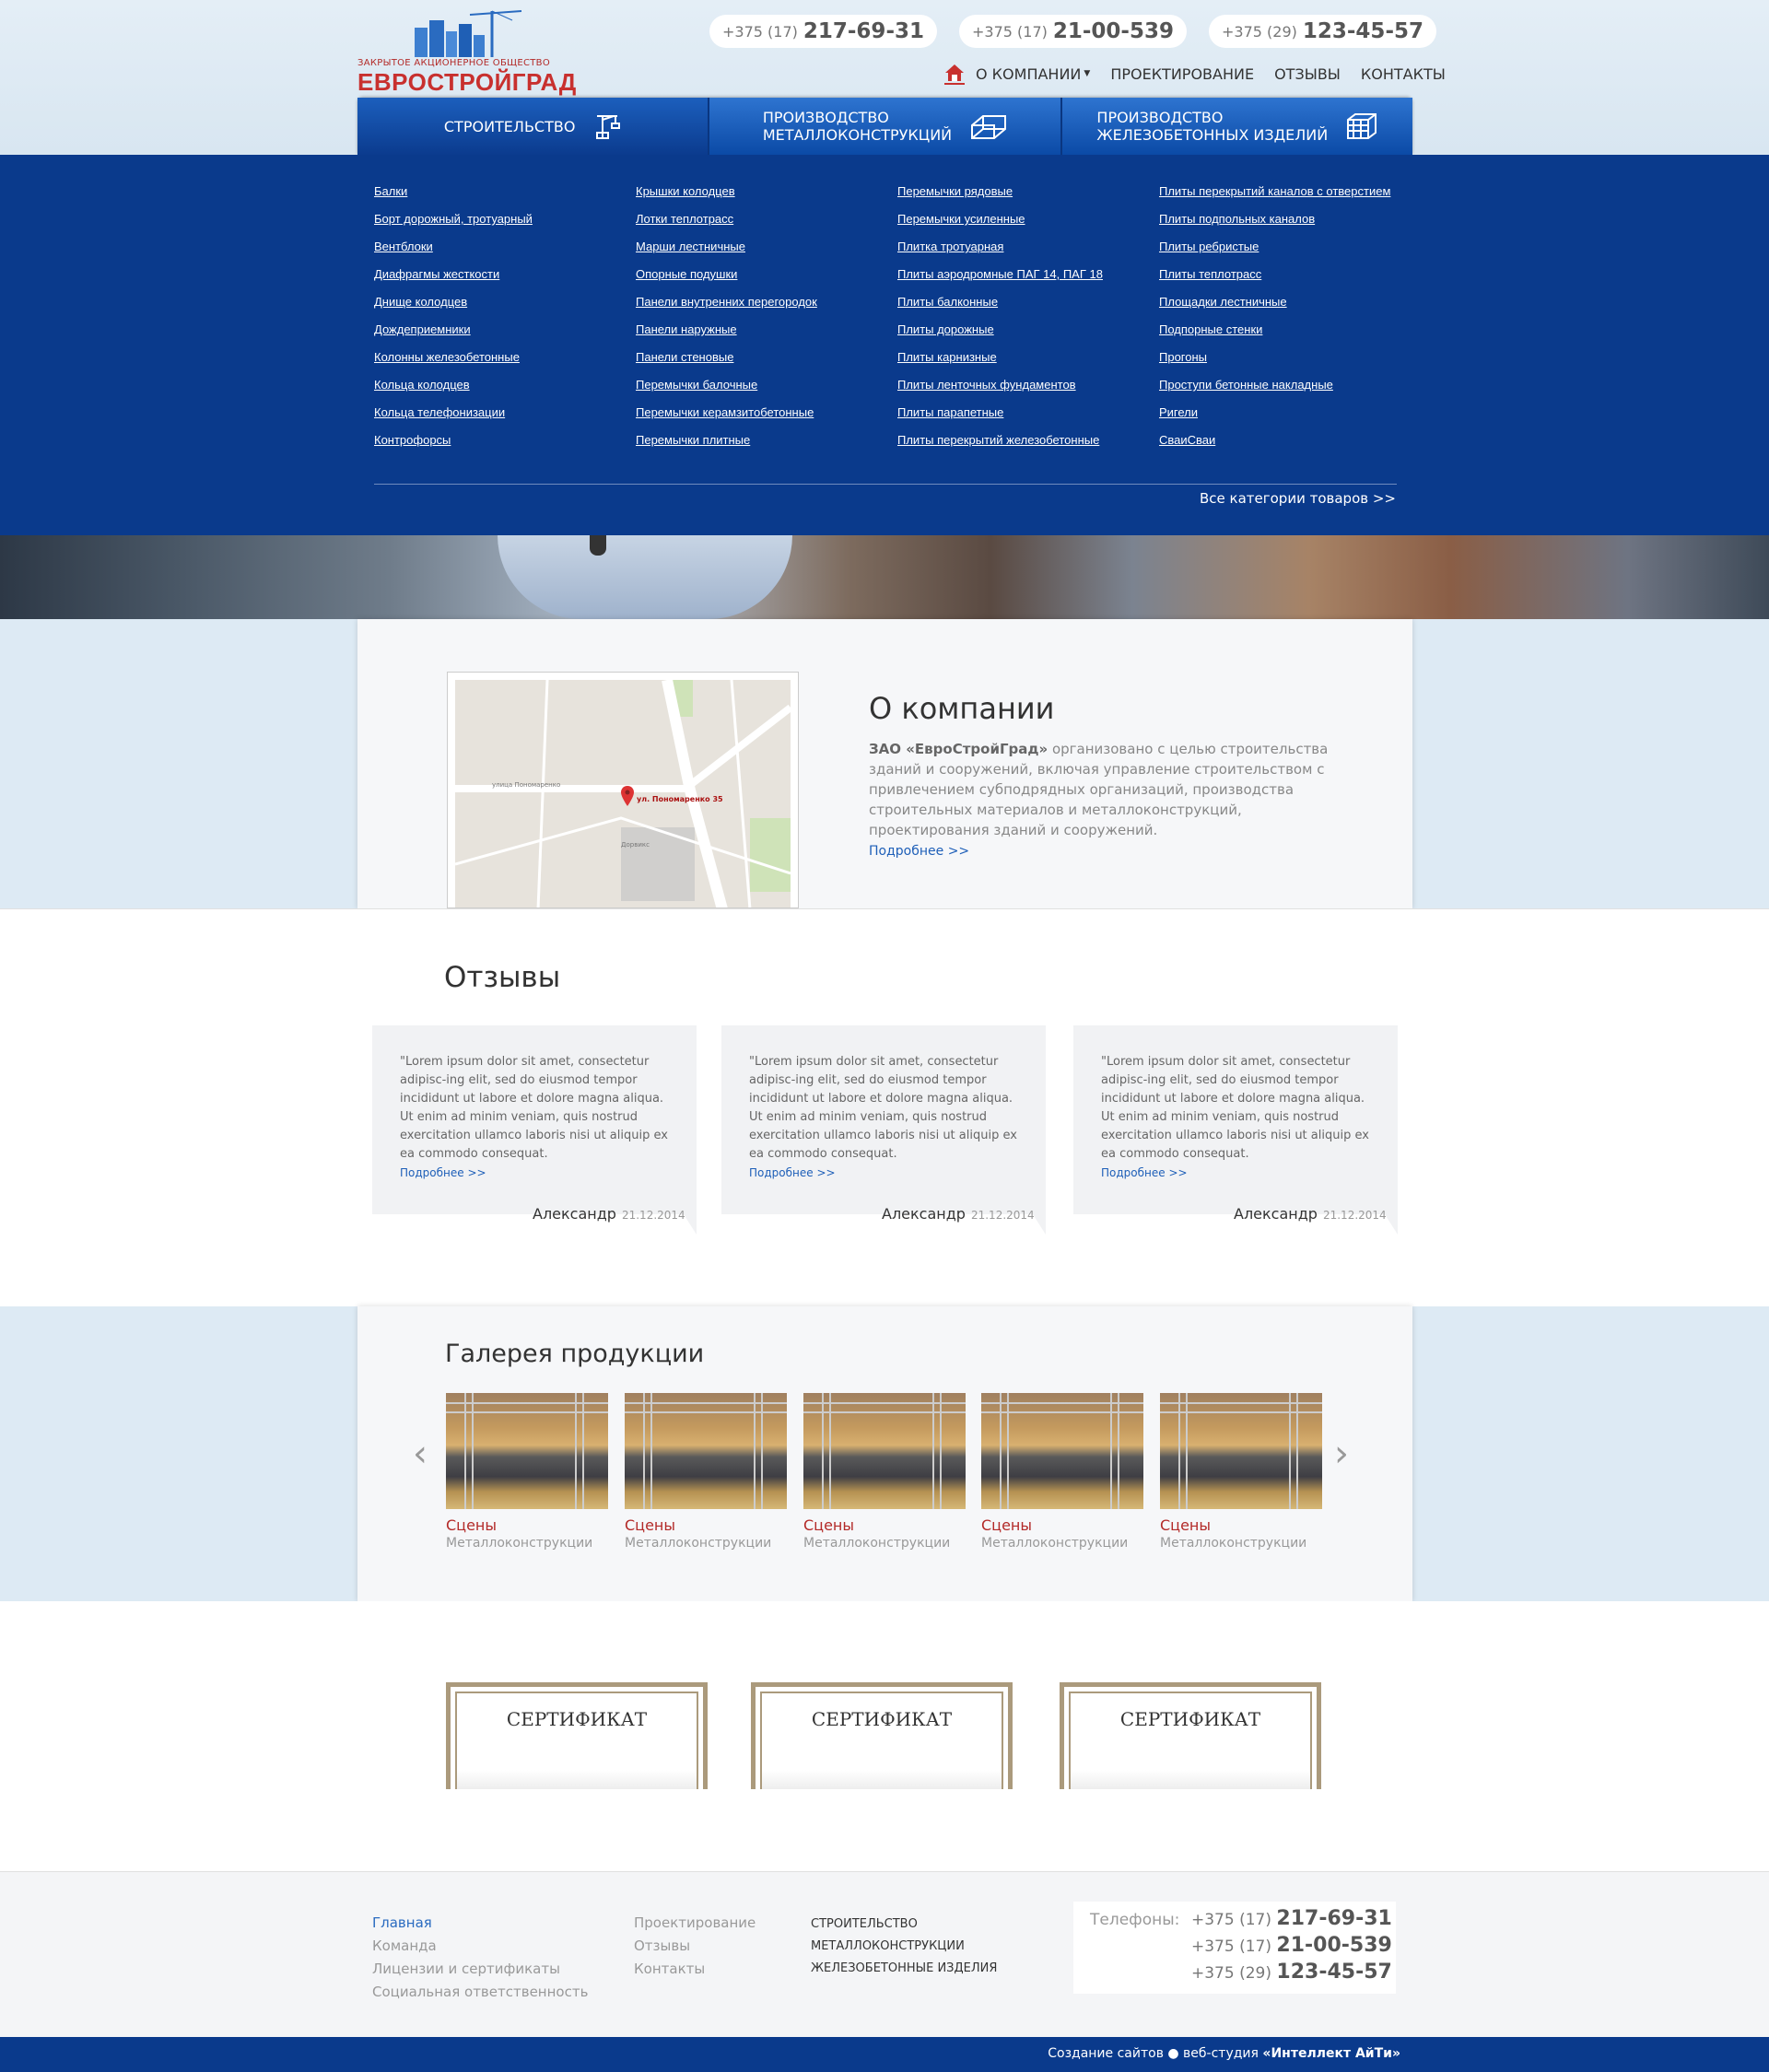  What do you see at coordinates (1290, 191) in the screenshot?
I see `menu-link: Плиты перекрытий каналов с отверстием` at bounding box center [1290, 191].